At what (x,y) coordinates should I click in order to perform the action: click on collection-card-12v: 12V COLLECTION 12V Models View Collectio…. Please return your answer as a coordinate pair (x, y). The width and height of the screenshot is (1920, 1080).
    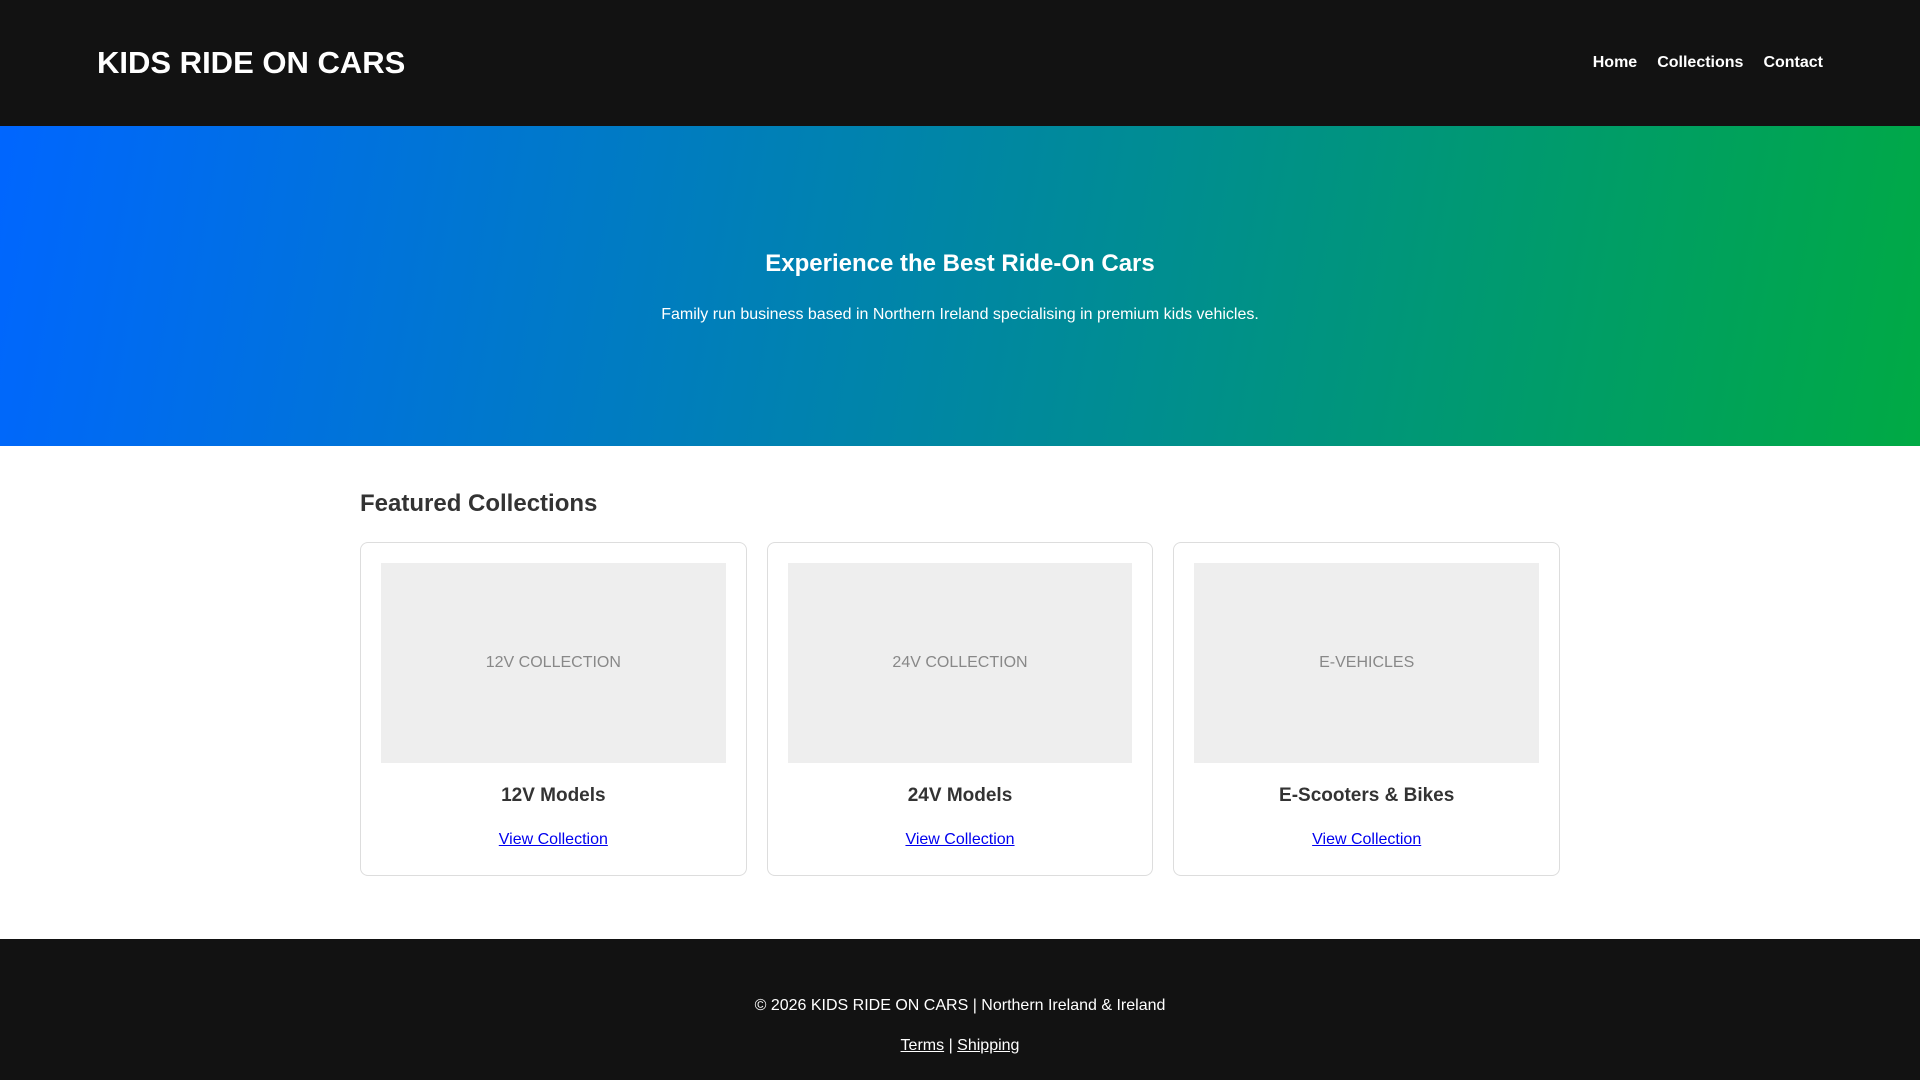
    Looking at the image, I should click on (553, 709).